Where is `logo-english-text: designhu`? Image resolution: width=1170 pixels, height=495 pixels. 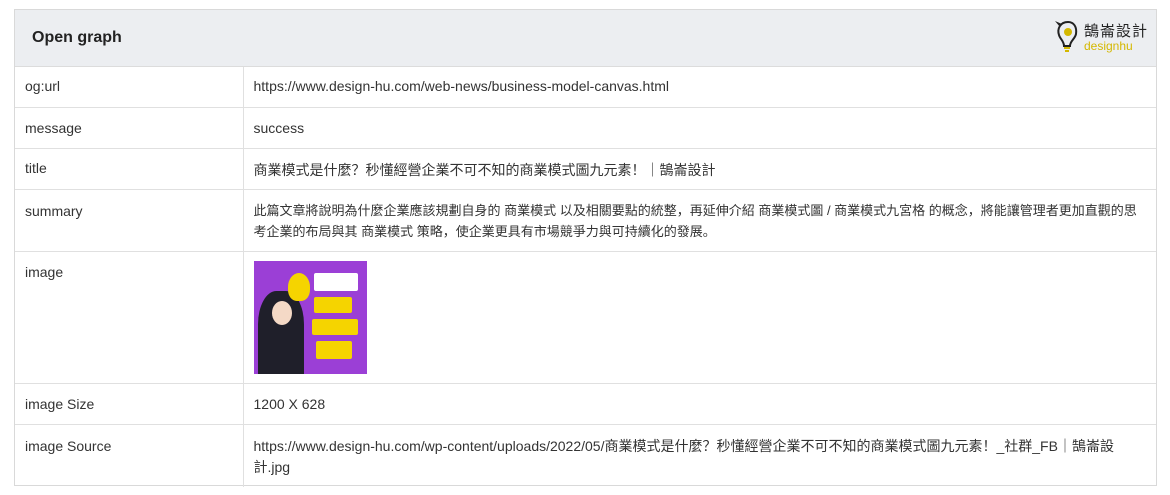 logo-english-text: designhu is located at coordinates (1108, 46).